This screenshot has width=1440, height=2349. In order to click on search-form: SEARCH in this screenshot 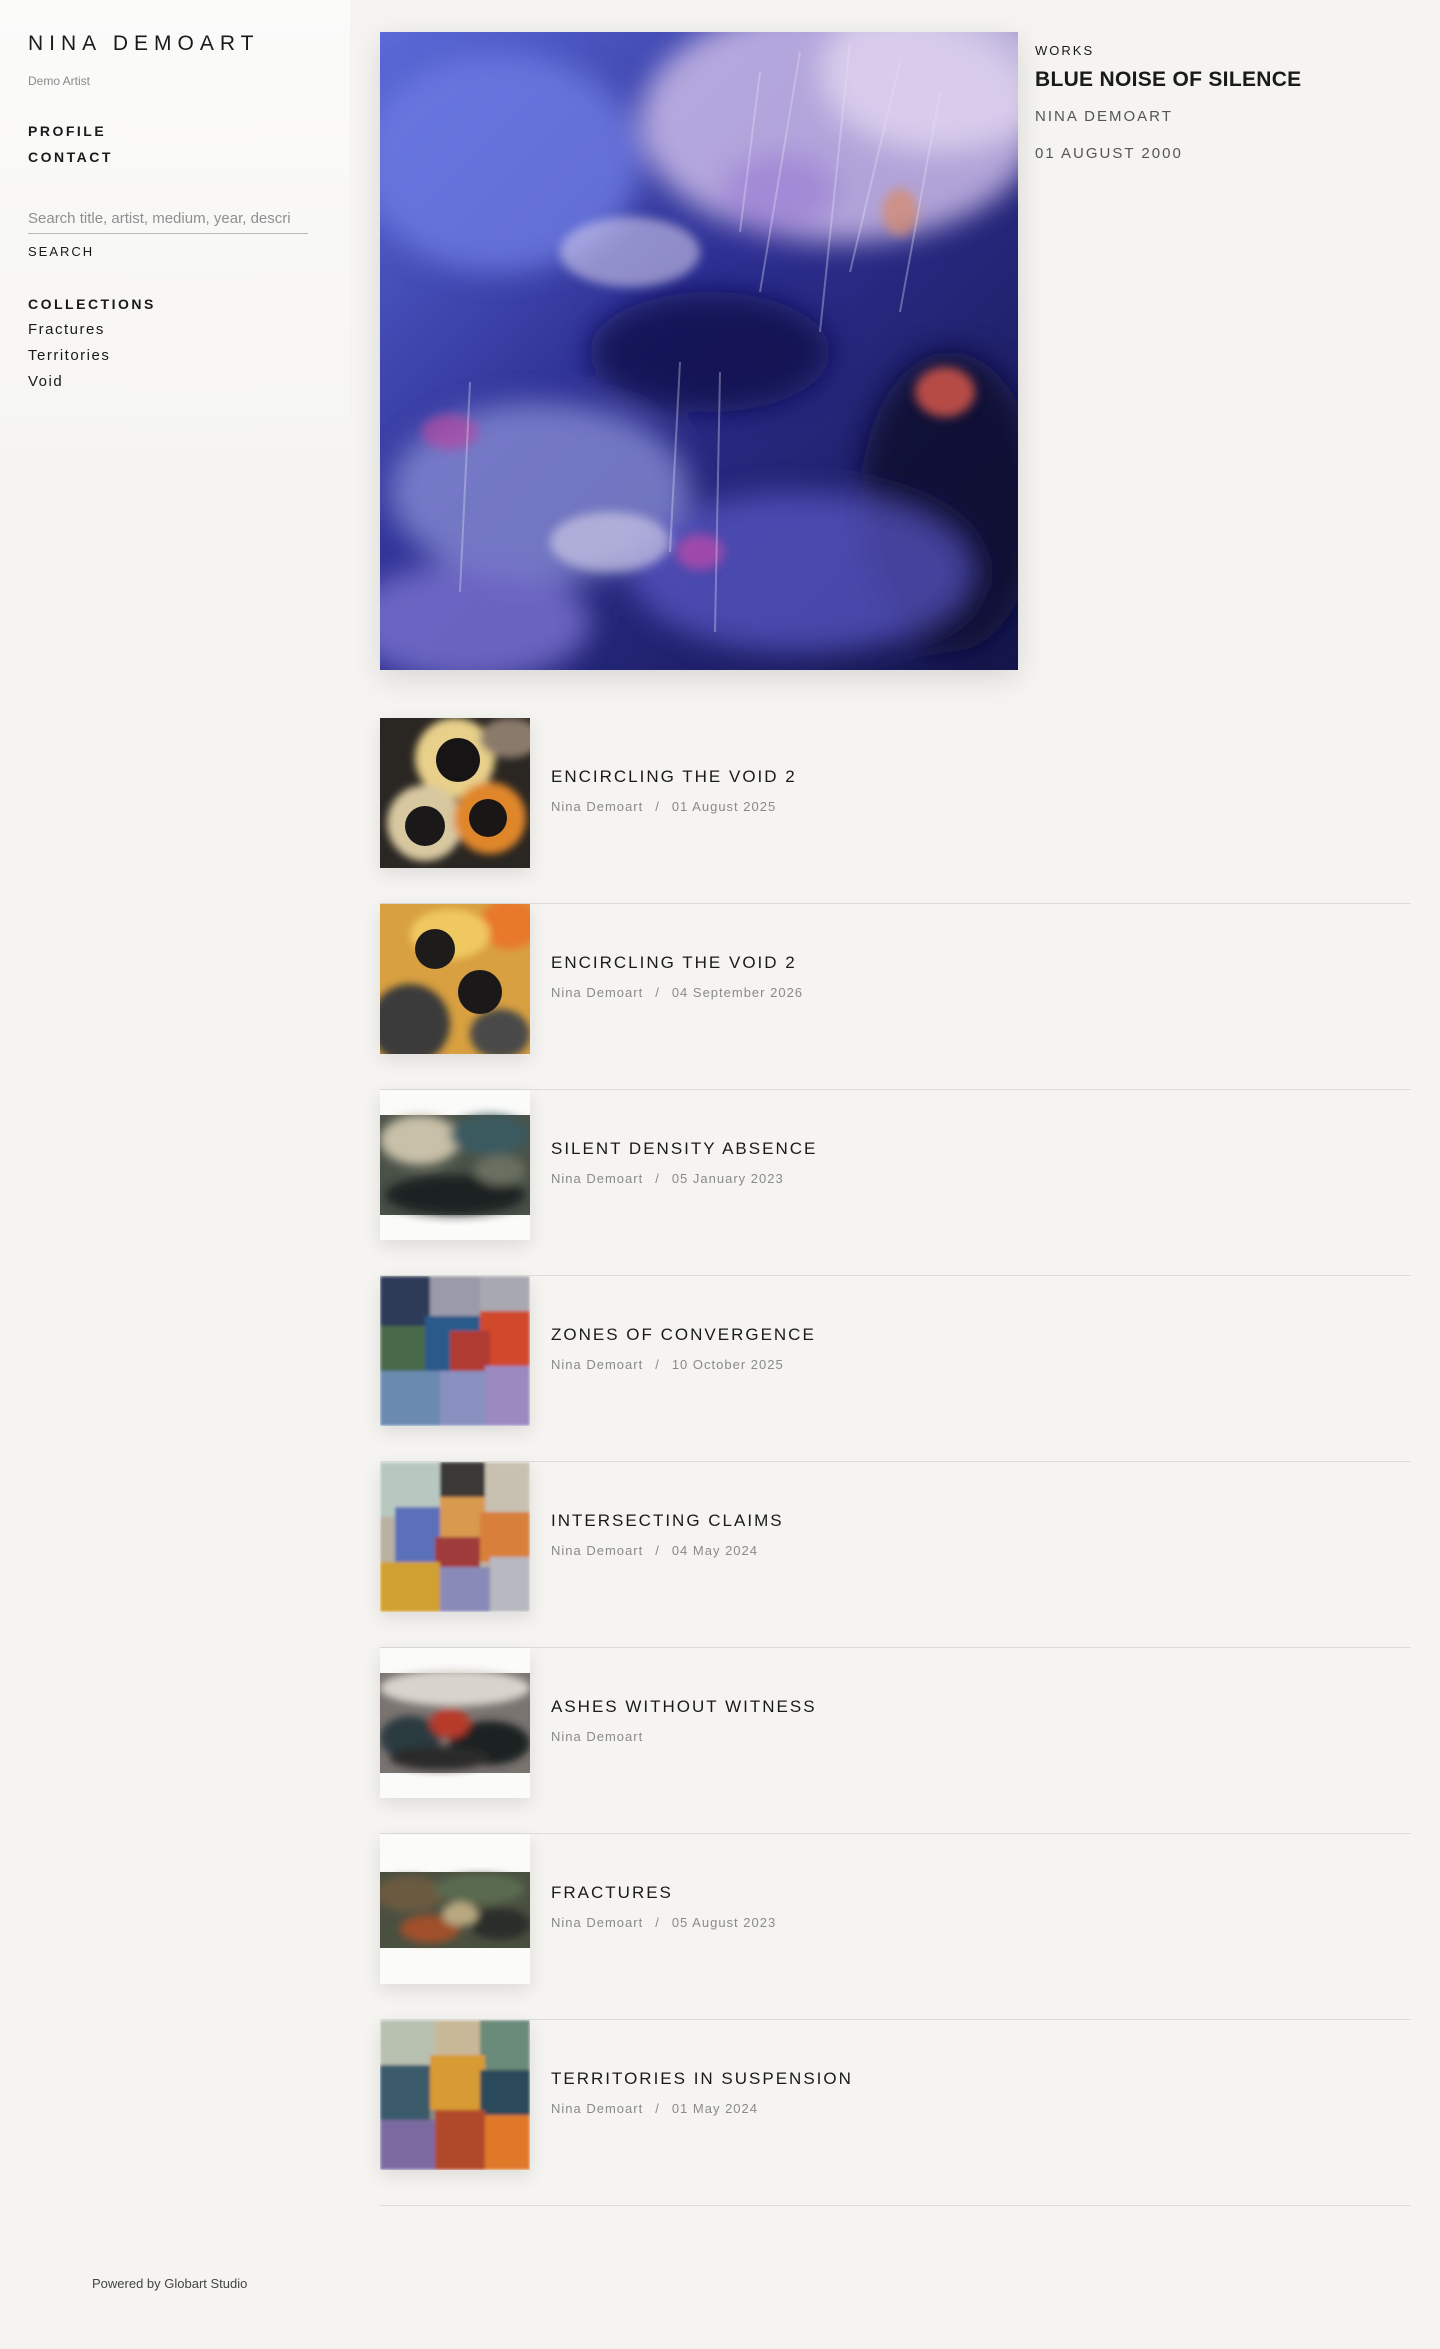, I will do `click(168, 232)`.